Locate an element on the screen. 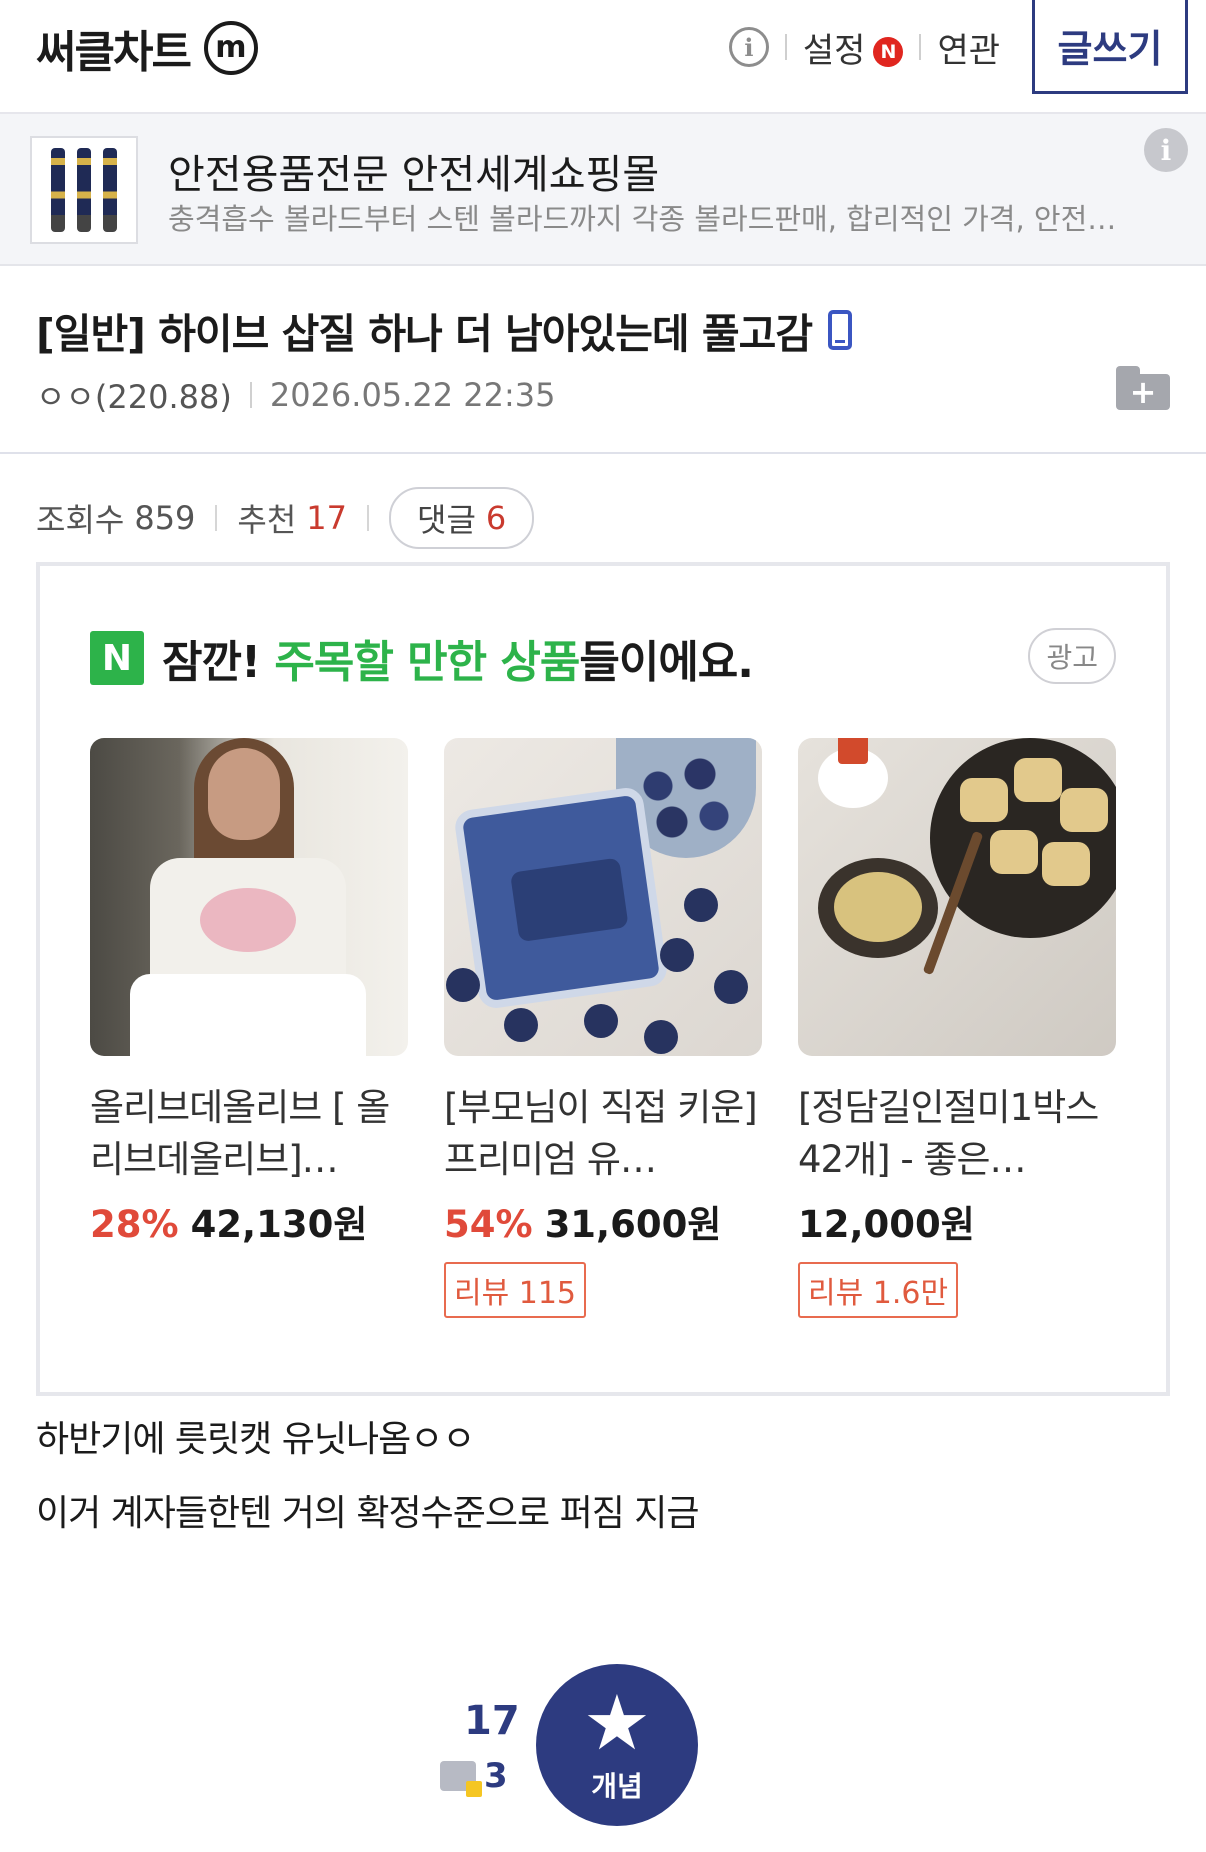 Image resolution: width=1206 pixels, height=1852 pixels. top-links: i 설정 N 연관 is located at coordinates (864, 47).